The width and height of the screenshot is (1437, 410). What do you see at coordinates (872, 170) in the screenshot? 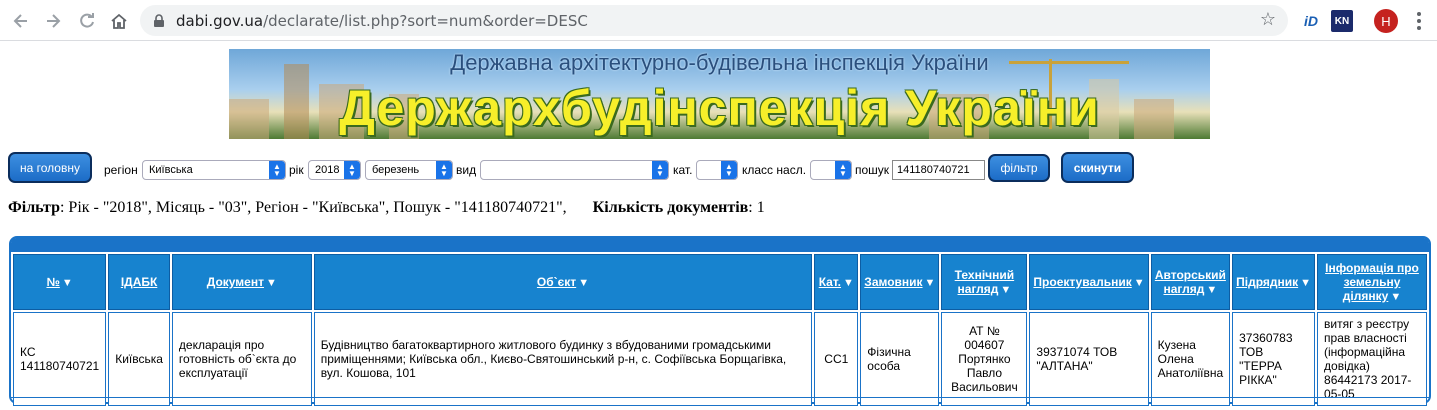
I see `search-label: пошук` at bounding box center [872, 170].